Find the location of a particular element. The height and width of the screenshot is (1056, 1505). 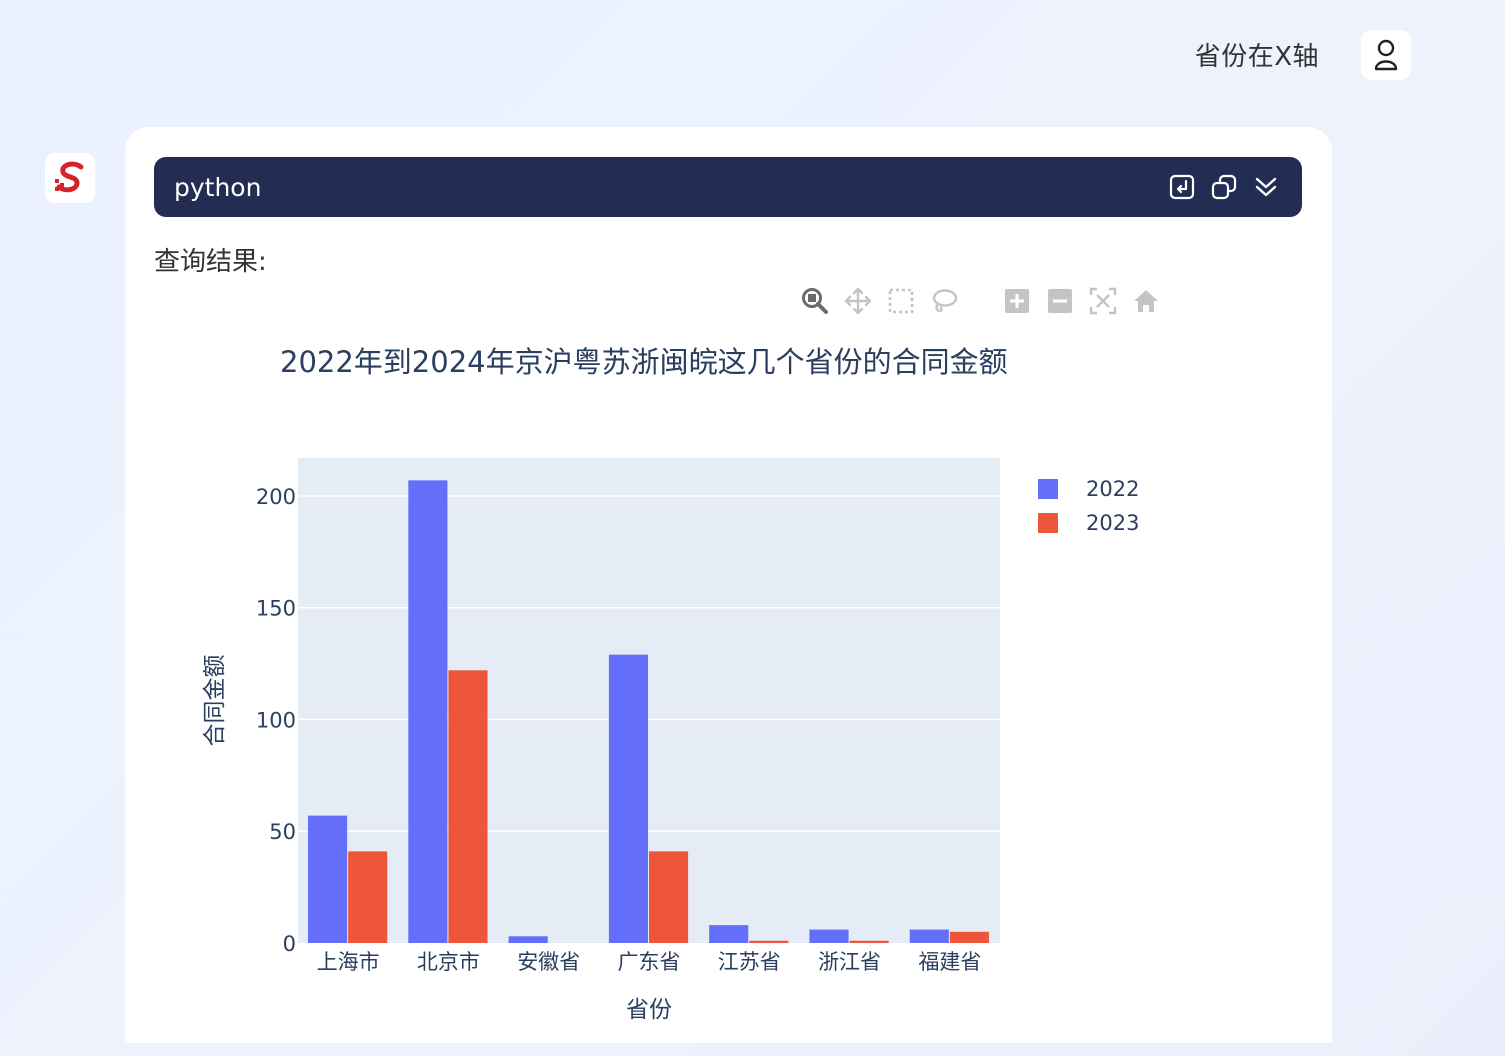

user-icon is located at coordinates (1386, 55).